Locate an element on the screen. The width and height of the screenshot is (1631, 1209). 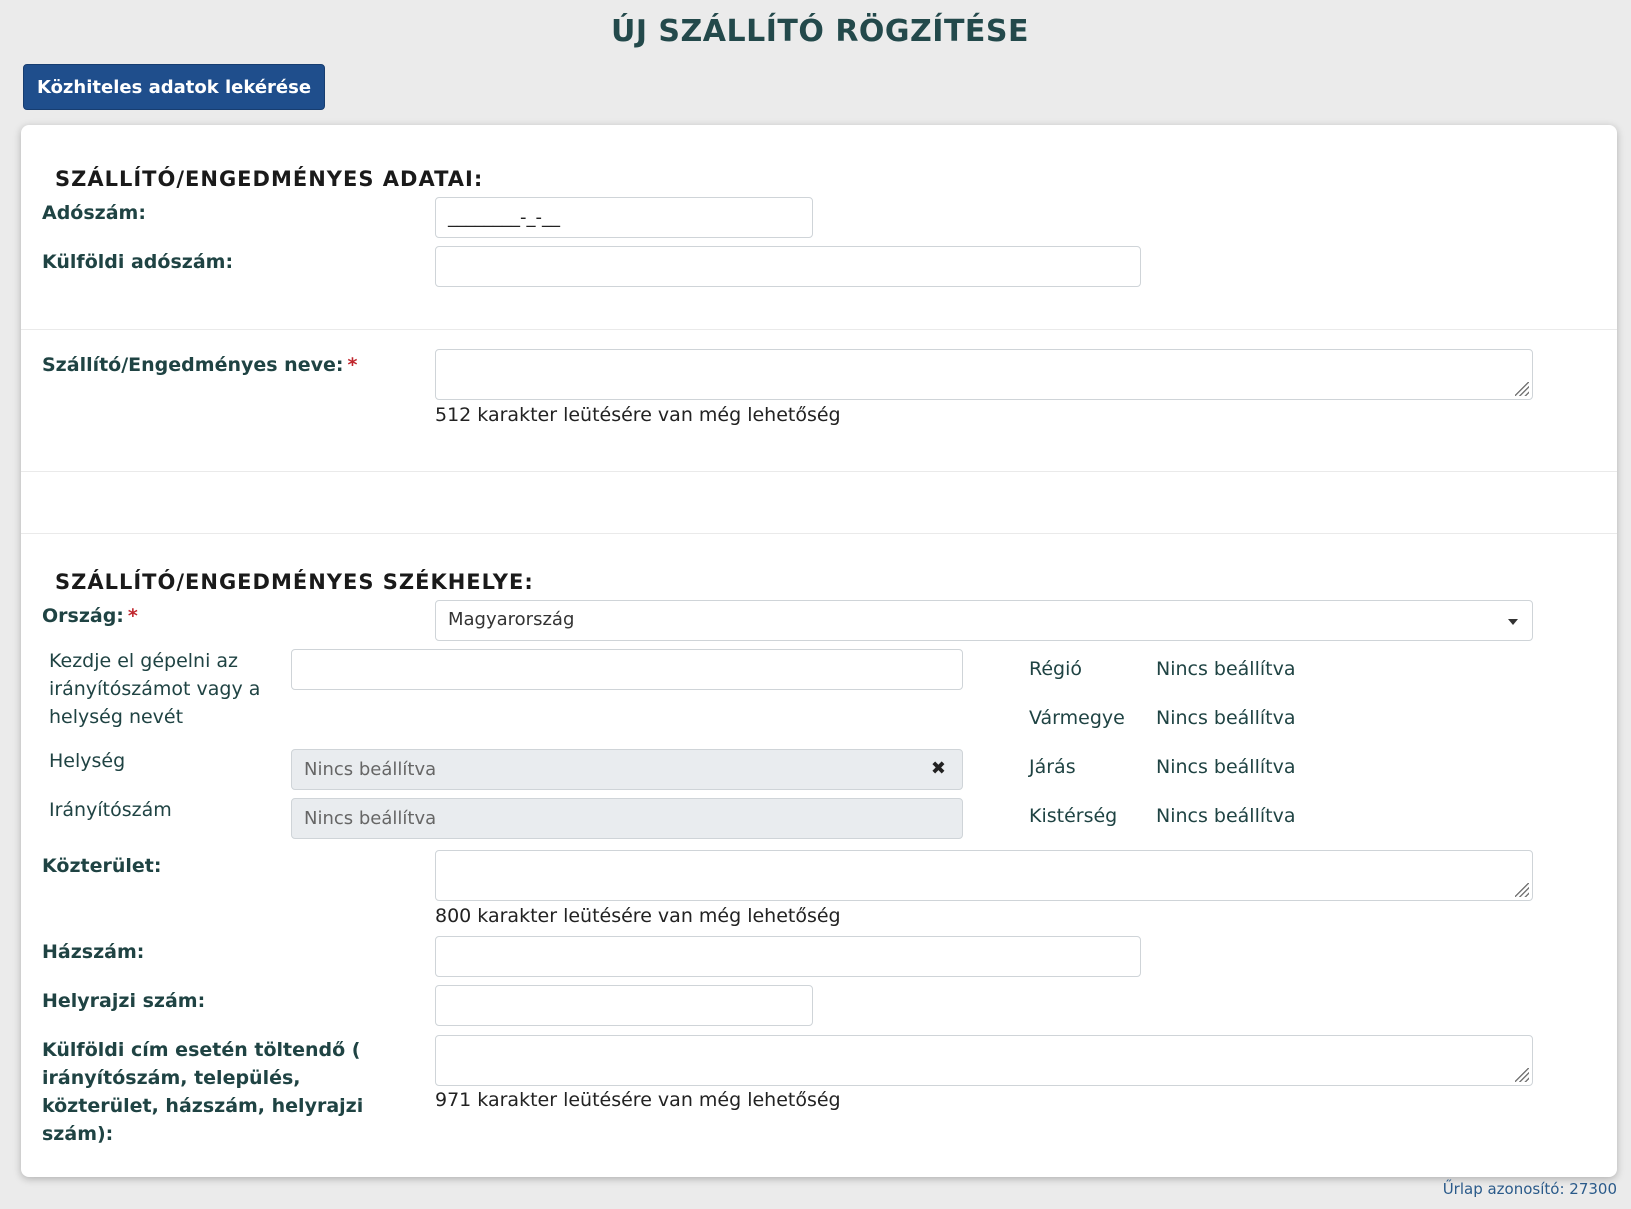
house-number-input is located at coordinates (788, 956).